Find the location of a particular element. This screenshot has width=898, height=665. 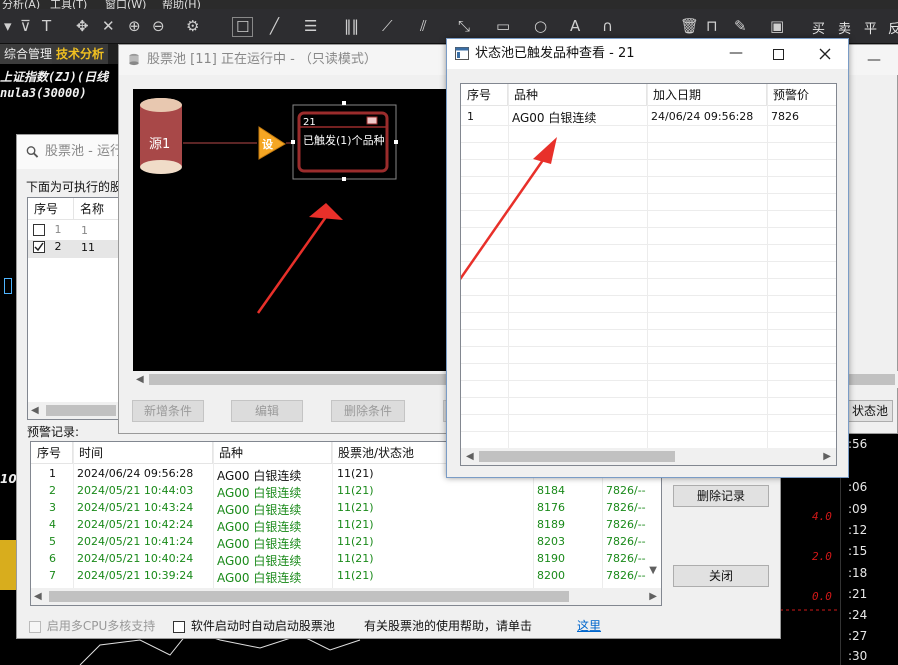

autostart-option: 软件启动时自动启动股票池 is located at coordinates (254, 625).